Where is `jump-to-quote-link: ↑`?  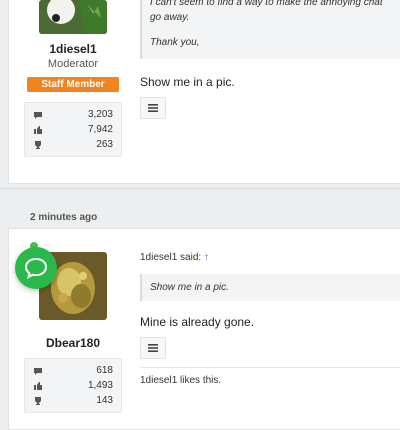 jump-to-quote-link: ↑ is located at coordinates (206, 257).